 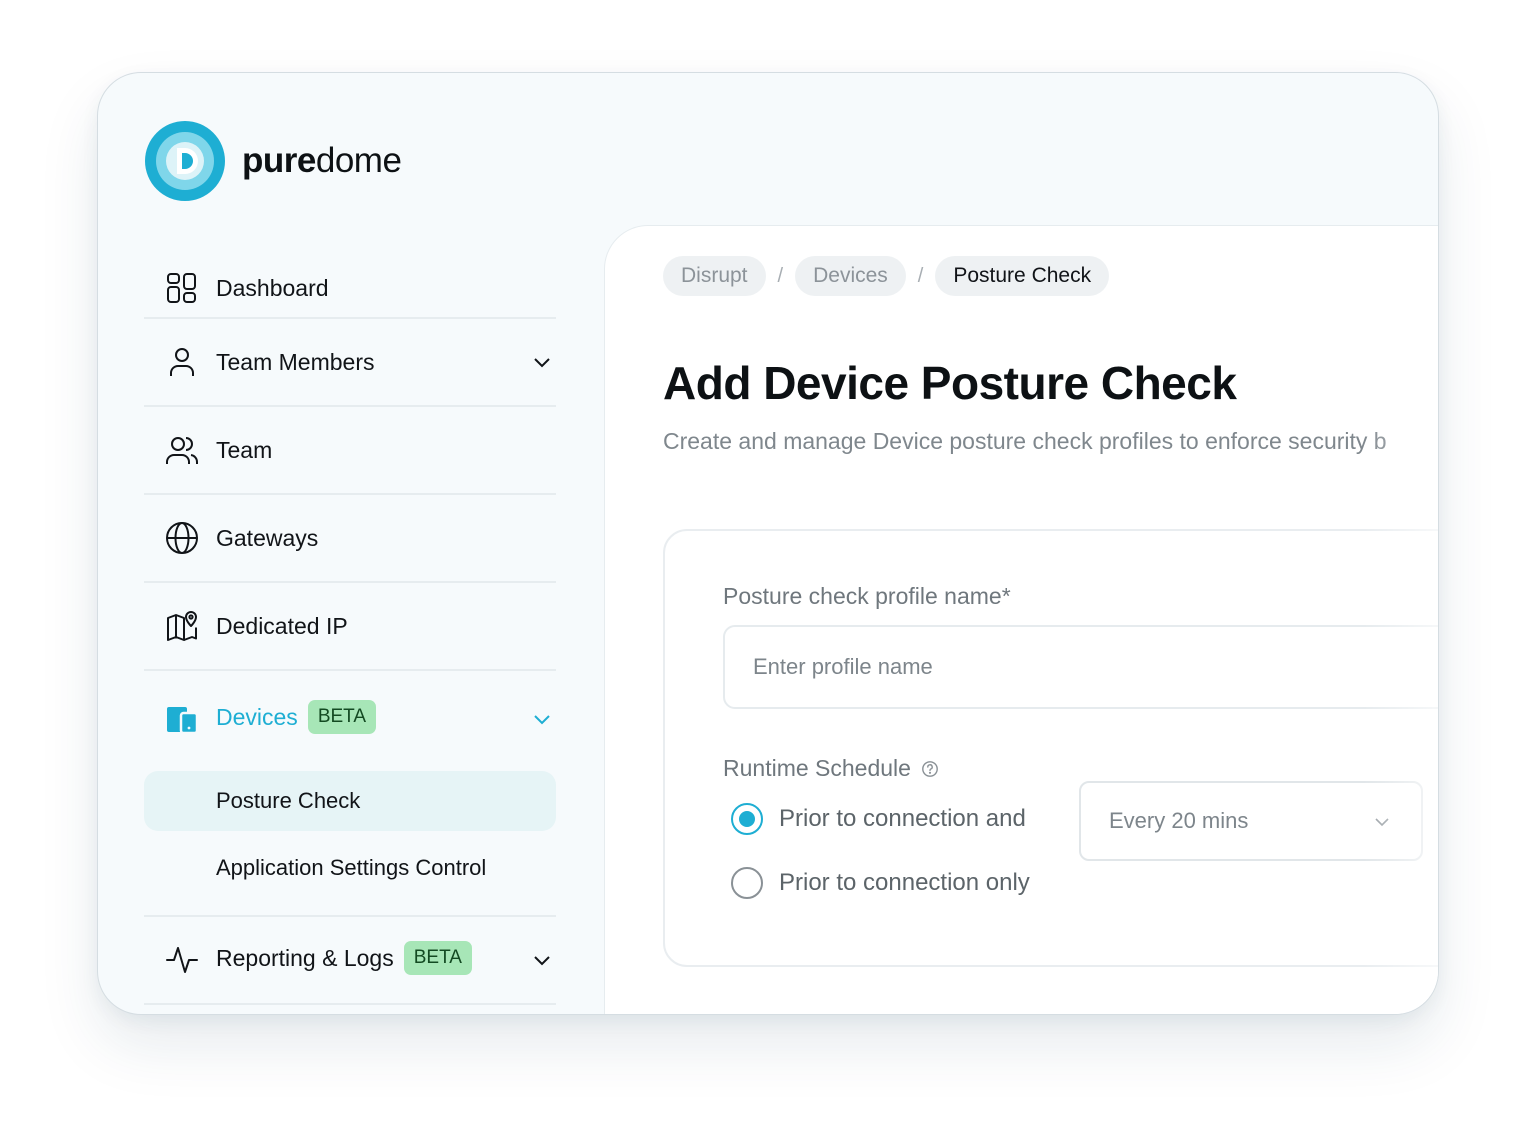 I want to click on breadcrumb: Disrupt / Devices / Posture Check, so click(x=886, y=276).